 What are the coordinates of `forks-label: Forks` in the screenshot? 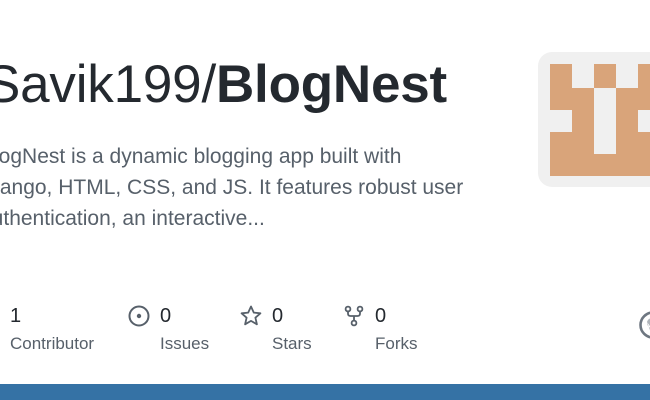 It's located at (396, 343).